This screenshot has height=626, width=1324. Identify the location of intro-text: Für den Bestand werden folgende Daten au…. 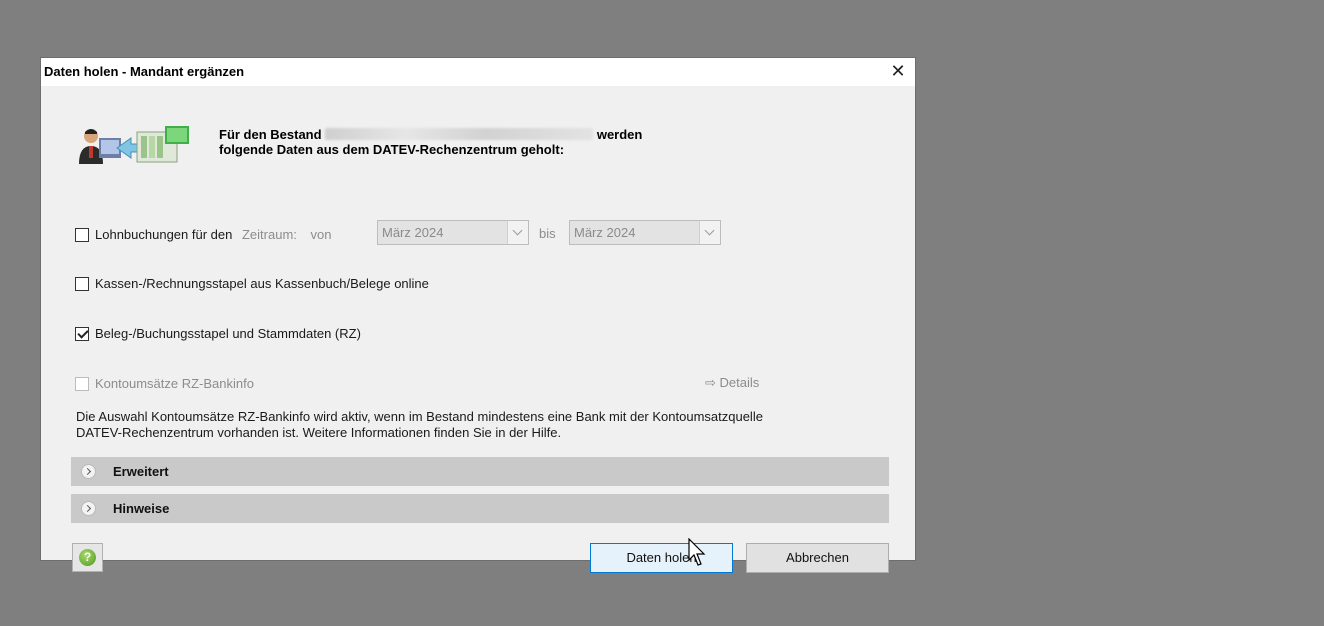
(430, 142).